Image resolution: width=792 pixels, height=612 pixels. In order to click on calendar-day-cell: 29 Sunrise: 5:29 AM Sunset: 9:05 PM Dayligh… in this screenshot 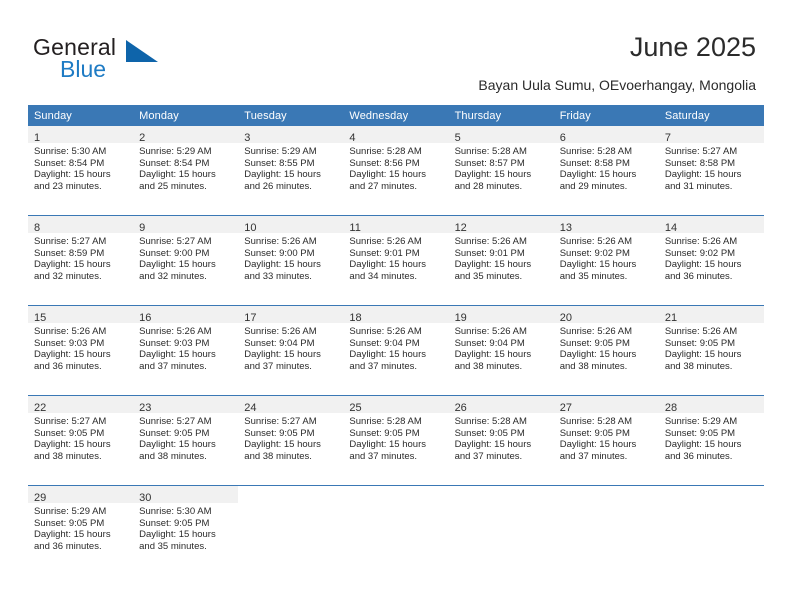, I will do `click(81, 530)`.